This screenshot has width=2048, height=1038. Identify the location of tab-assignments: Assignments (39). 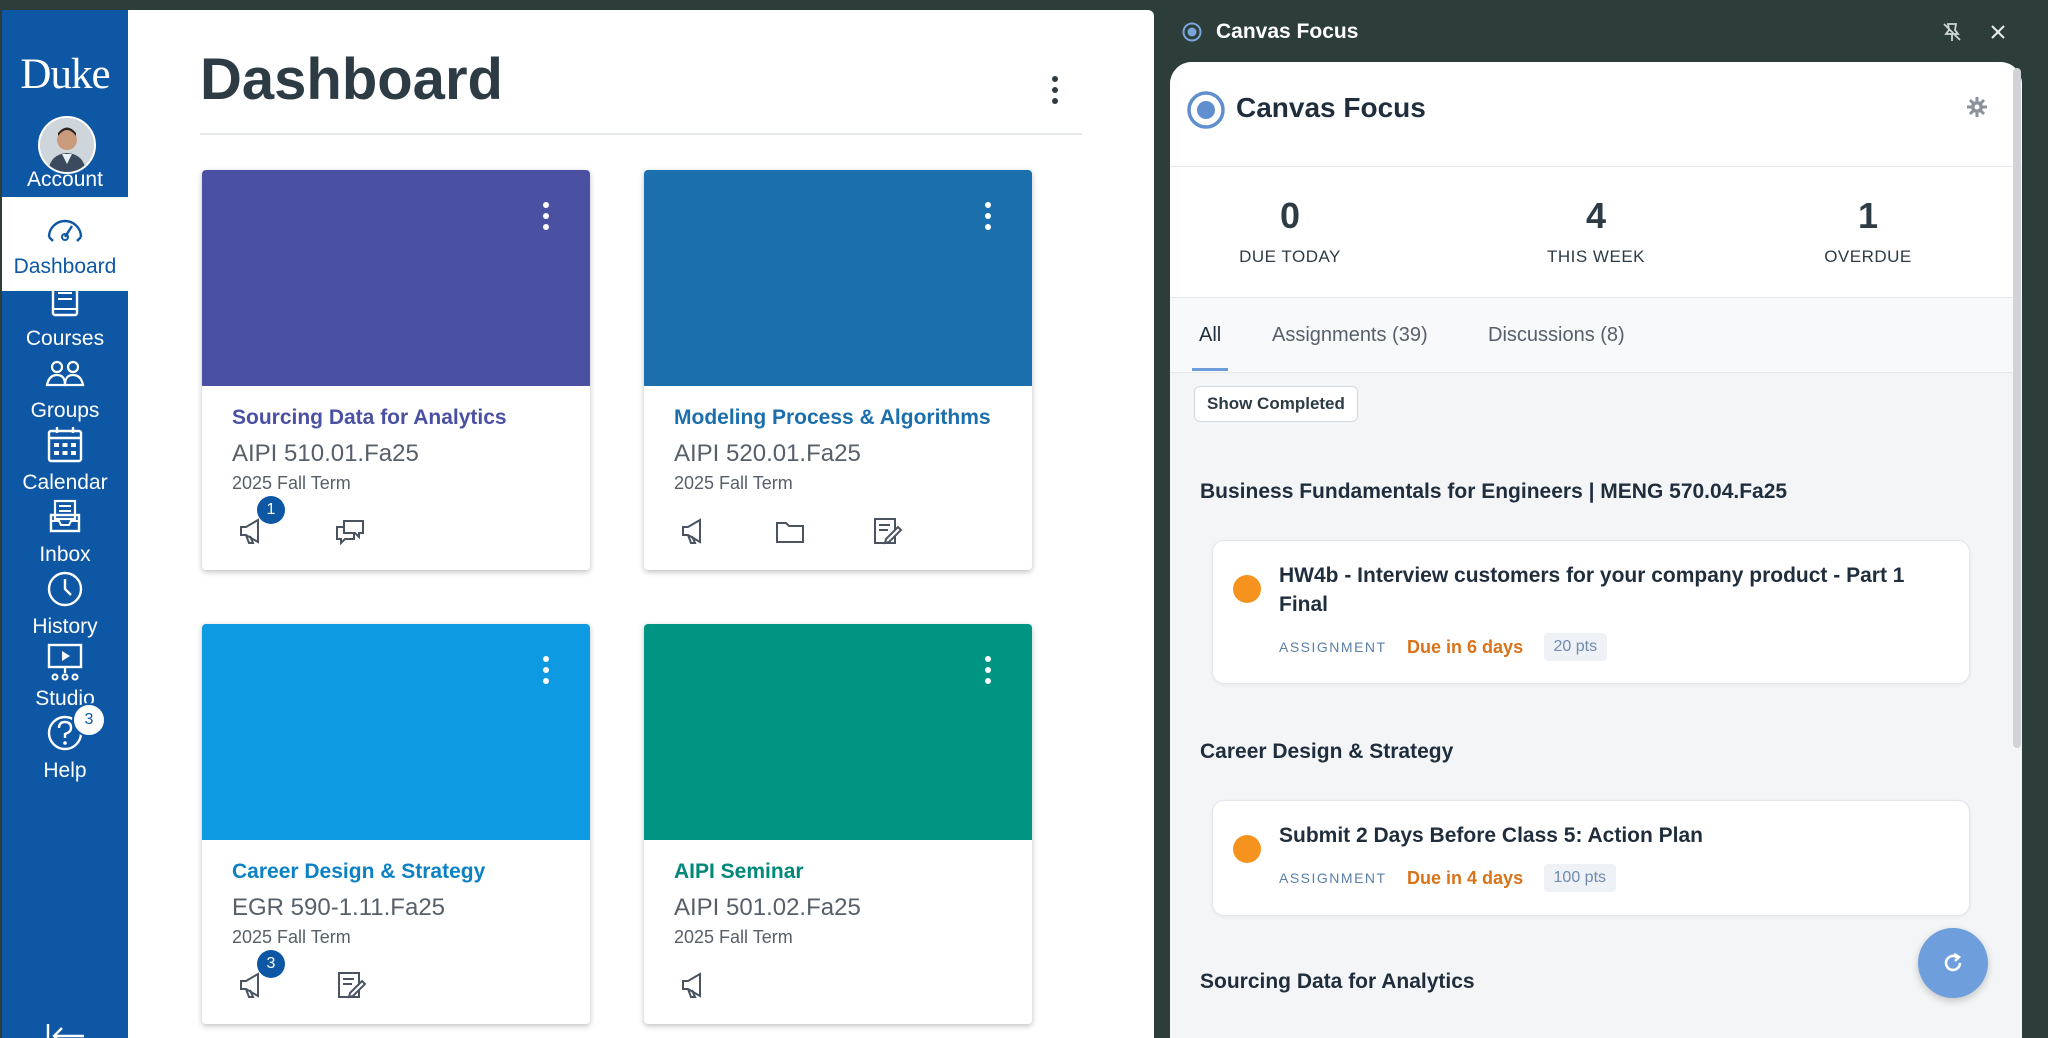
(1350, 335).